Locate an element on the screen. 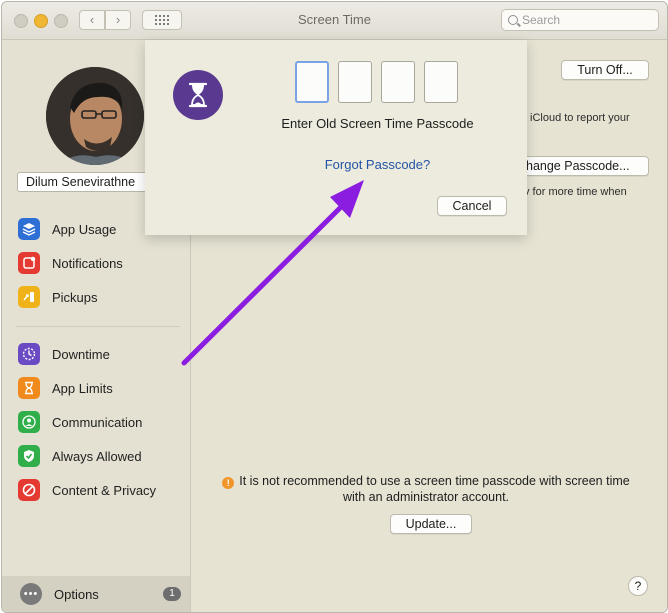 Image resolution: width=668 pixels, height=613 pixels. sidebar-item-downtime: Downtime is located at coordinates (64, 354).